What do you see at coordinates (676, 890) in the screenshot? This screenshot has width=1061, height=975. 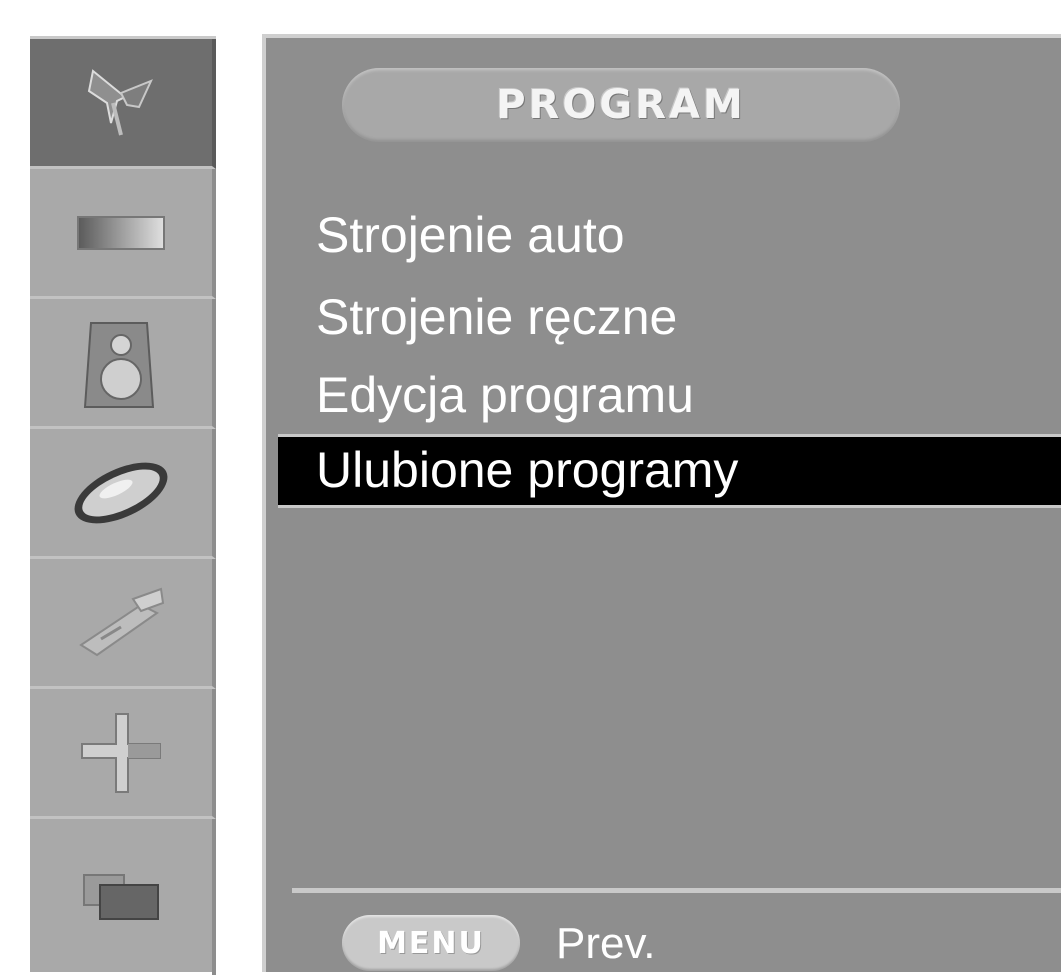 I see `footer-divider` at bounding box center [676, 890].